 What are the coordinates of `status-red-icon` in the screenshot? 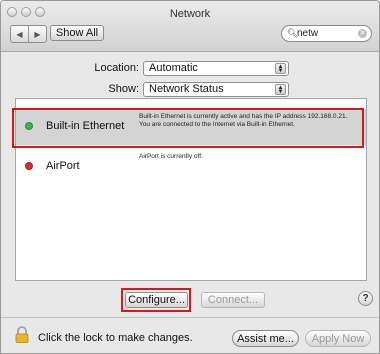 It's located at (29, 166).